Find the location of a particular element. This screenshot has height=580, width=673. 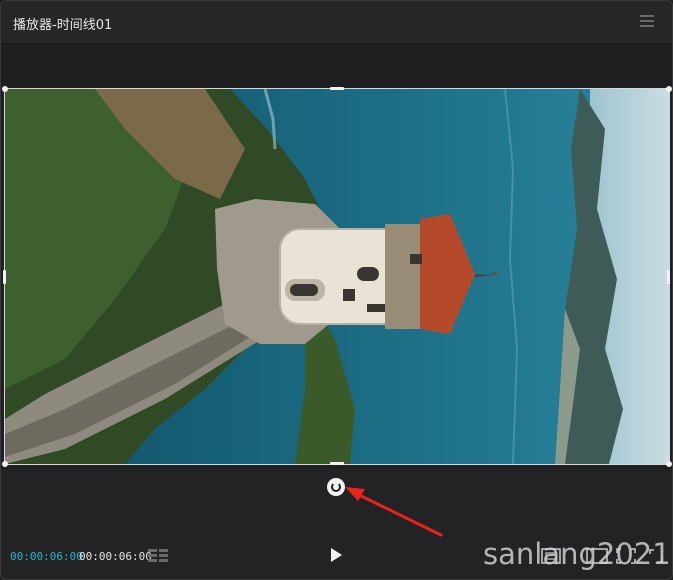

resize-handle-bottom-left is located at coordinates (5, 464).